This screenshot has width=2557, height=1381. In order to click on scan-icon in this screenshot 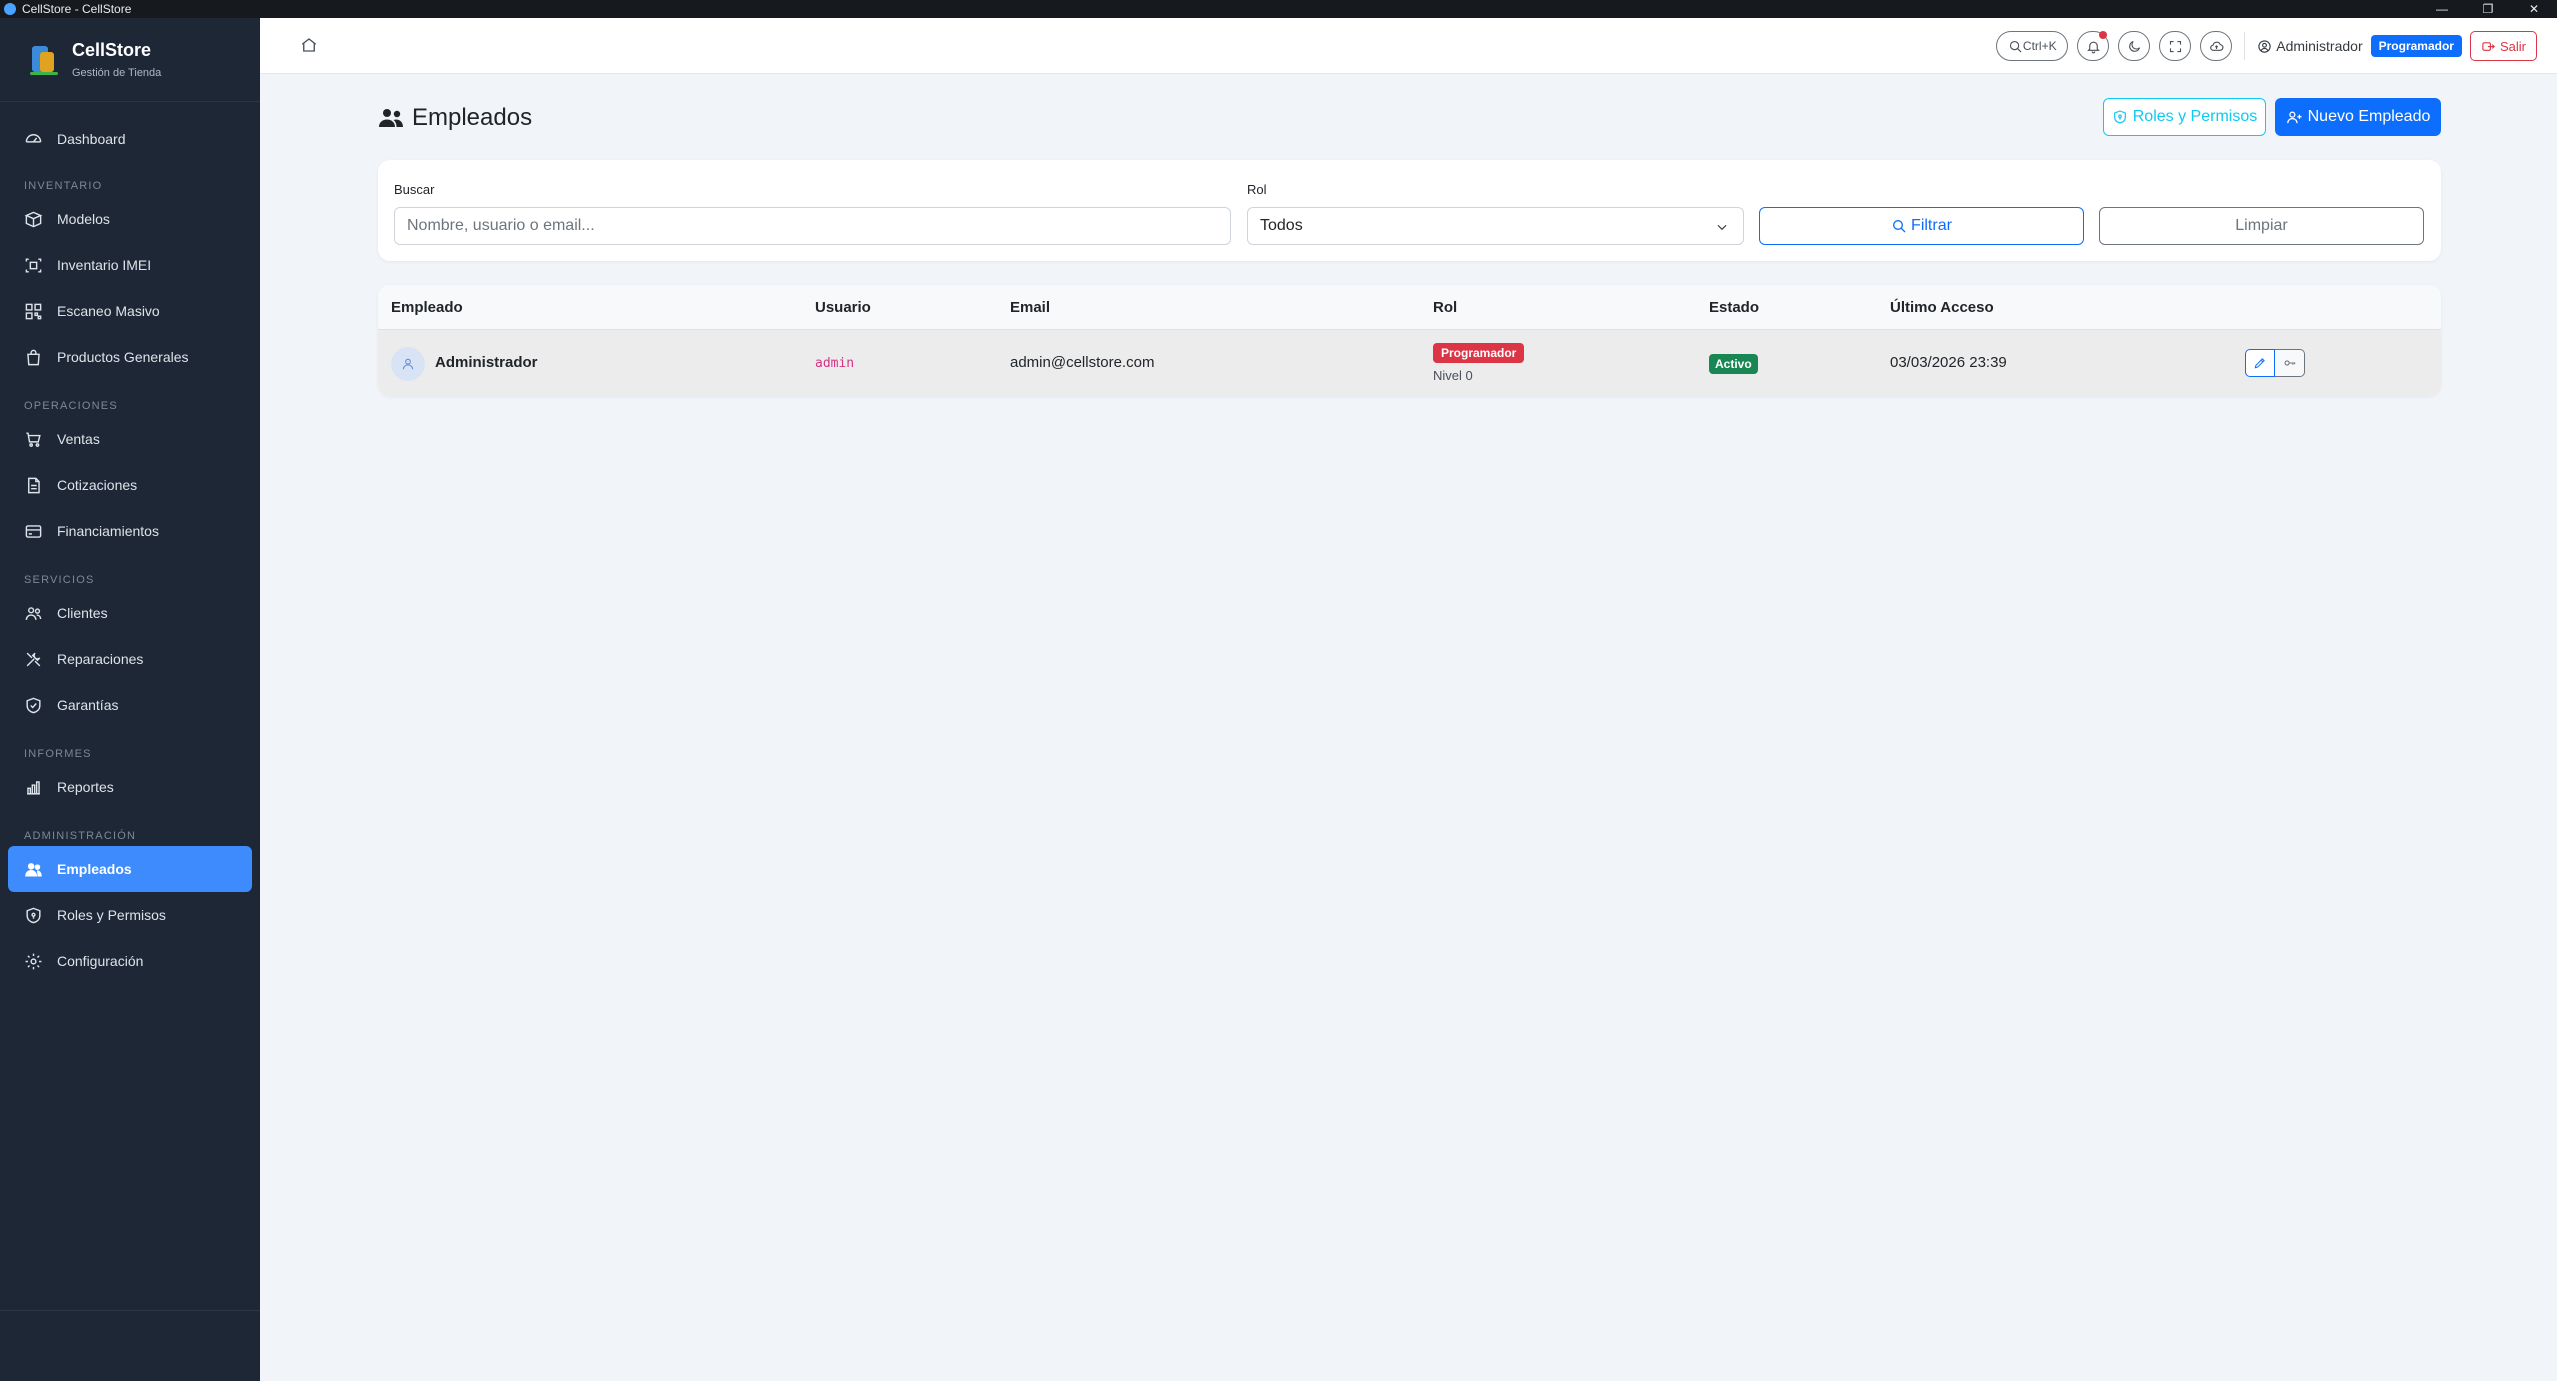, I will do `click(33, 265)`.